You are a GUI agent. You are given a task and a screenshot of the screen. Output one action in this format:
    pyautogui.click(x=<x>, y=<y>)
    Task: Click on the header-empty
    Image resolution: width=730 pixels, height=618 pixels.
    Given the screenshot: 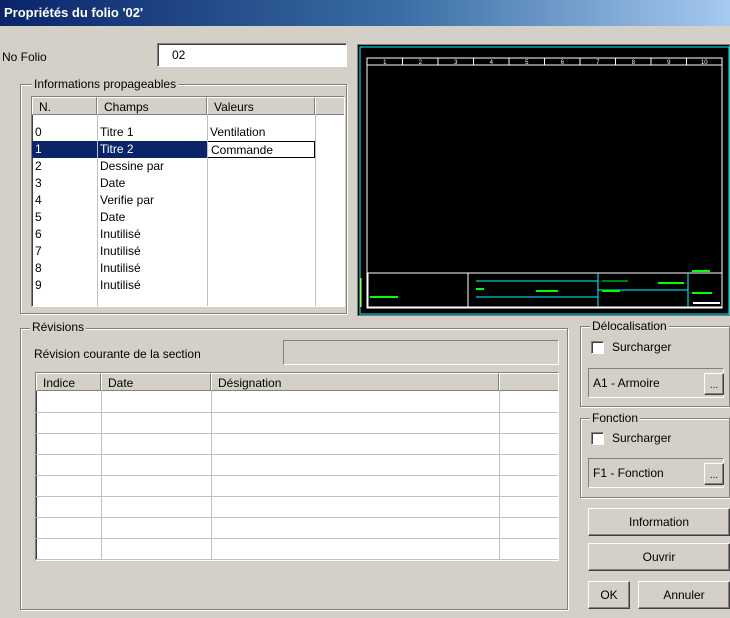 What is the action you would take?
    pyautogui.click(x=329, y=106)
    